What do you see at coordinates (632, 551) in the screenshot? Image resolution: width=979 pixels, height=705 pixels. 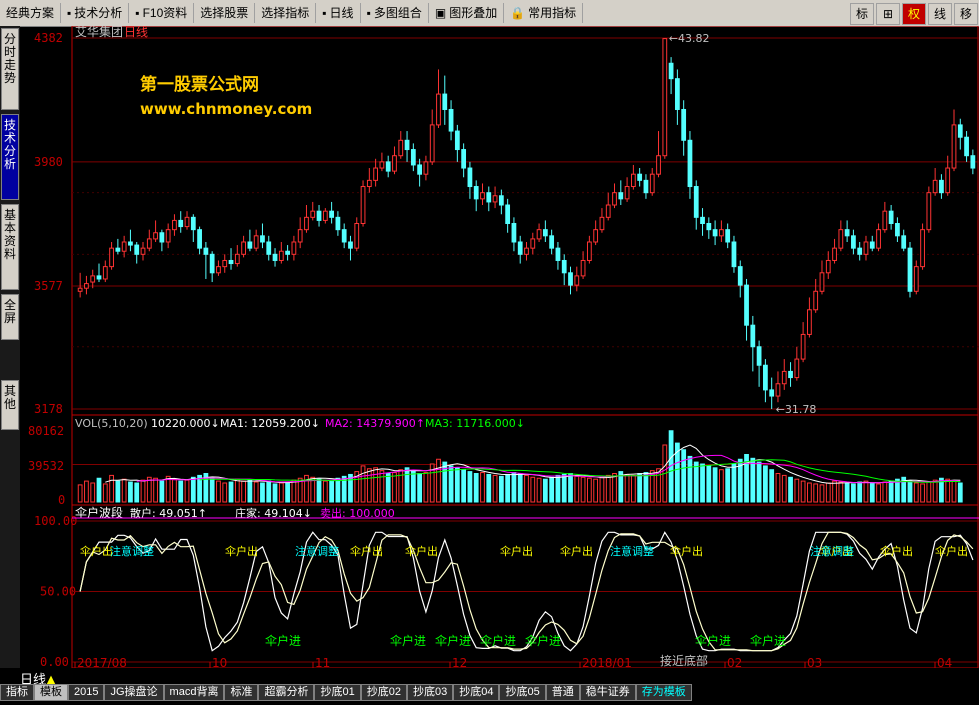 I see `signal-adjust-label: 注意调整` at bounding box center [632, 551].